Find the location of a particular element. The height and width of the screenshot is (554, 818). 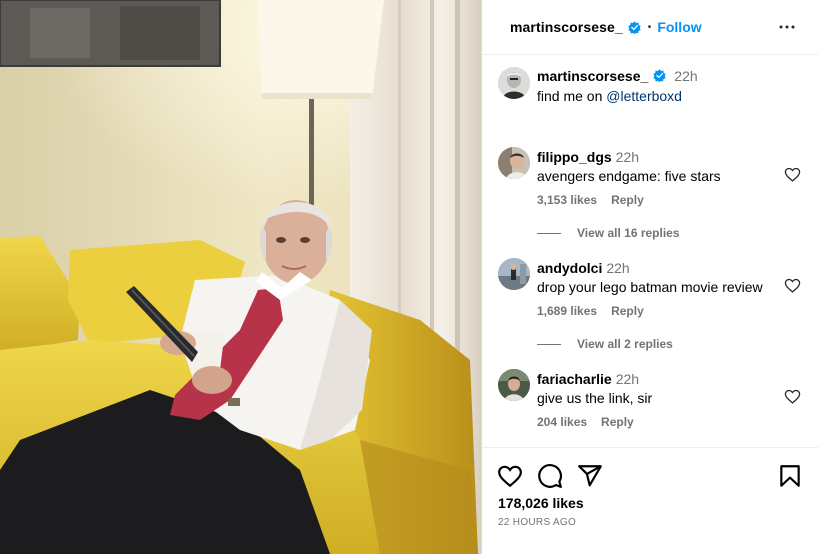

caption-time: 22h is located at coordinates (685, 76).